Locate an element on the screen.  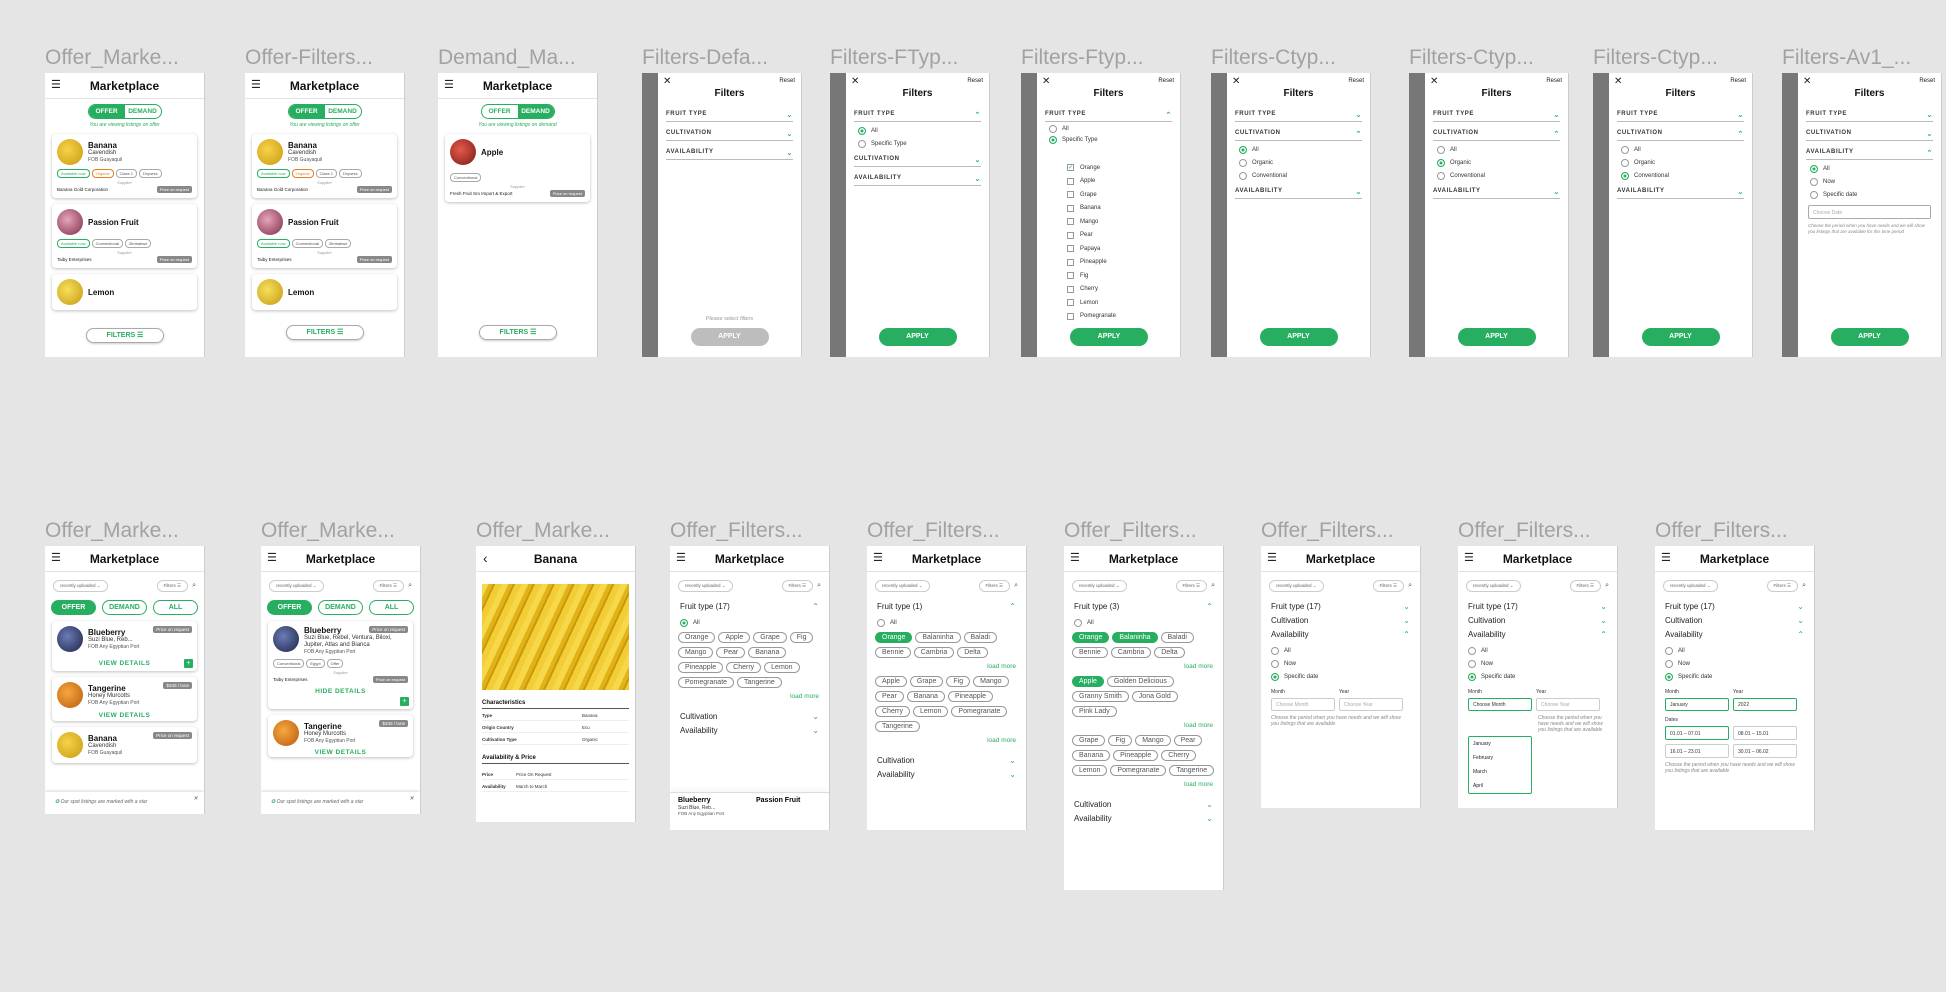
checkbox-pineapple: Pineapple is located at coordinates (1117, 263).